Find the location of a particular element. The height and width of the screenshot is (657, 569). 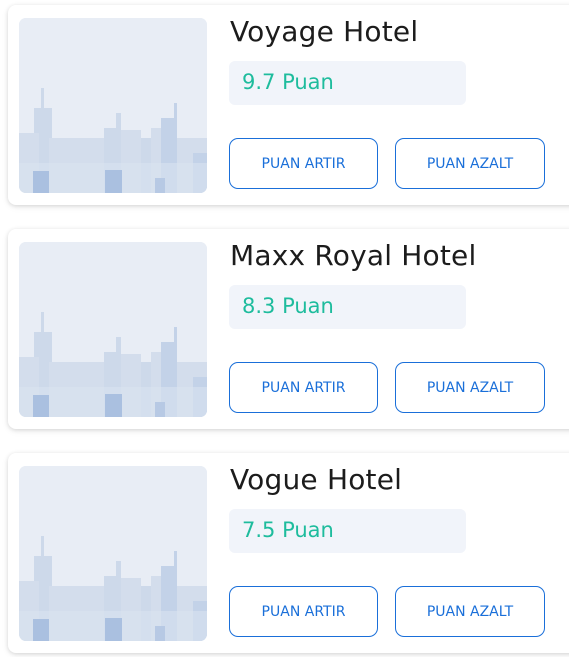

score-badge: 8.3 Puan is located at coordinates (347, 307).